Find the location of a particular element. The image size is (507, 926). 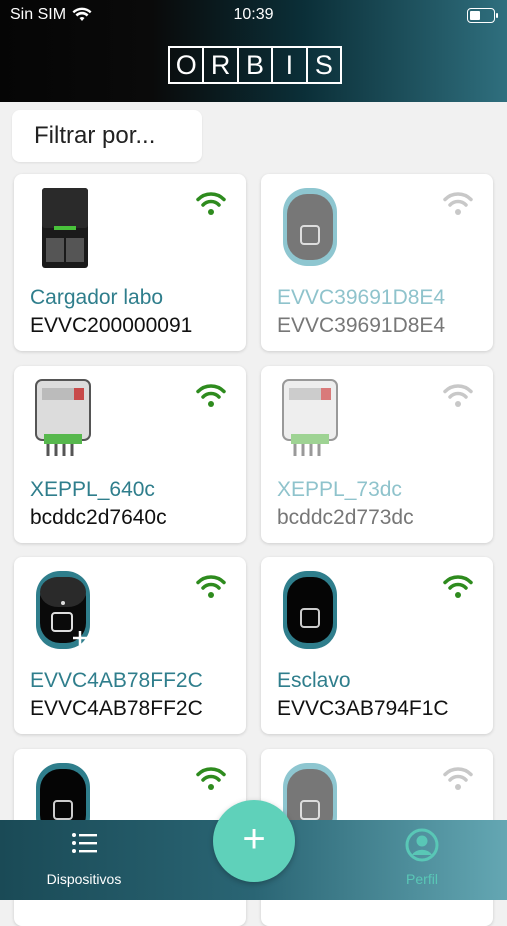

logo-letter: I is located at coordinates (290, 65).